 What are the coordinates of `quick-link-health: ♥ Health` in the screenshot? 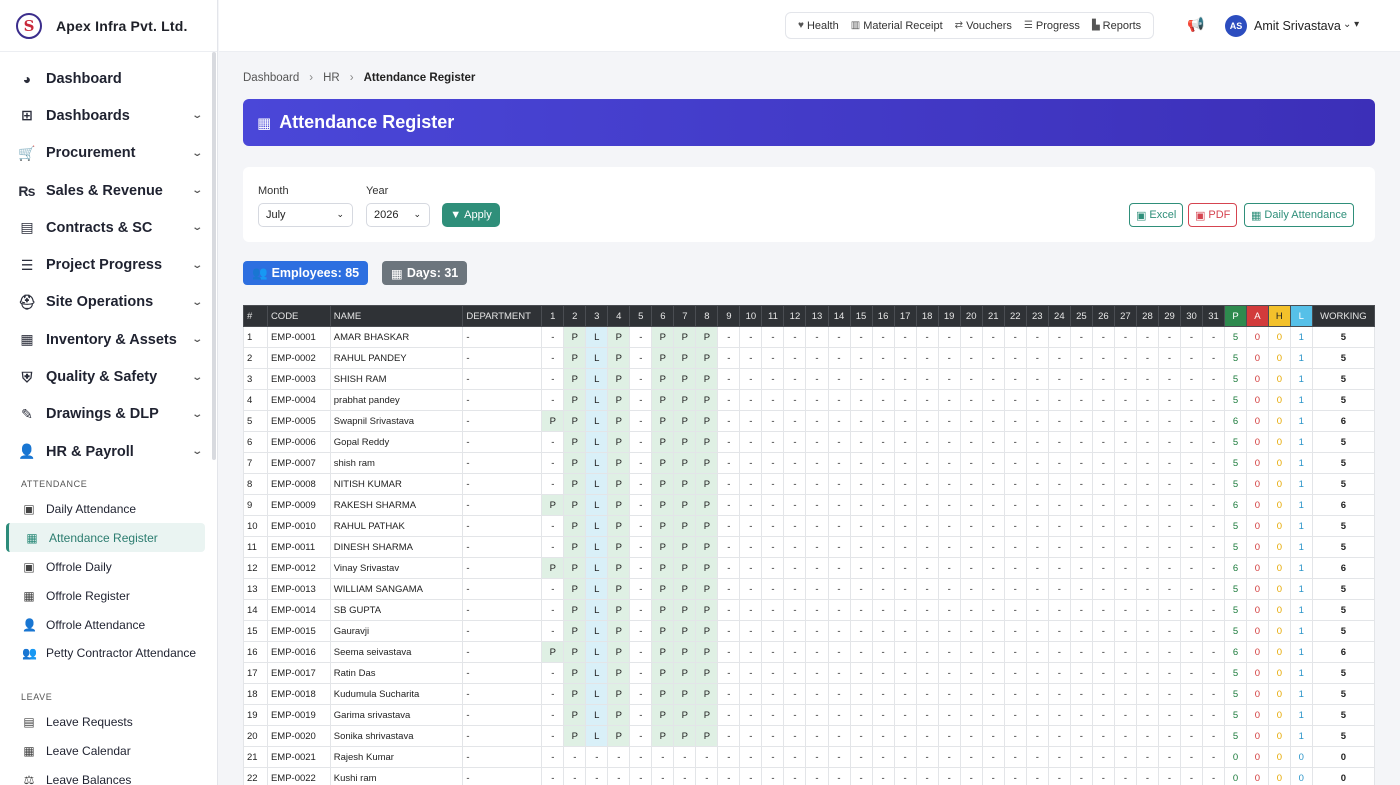 It's located at (818, 26).